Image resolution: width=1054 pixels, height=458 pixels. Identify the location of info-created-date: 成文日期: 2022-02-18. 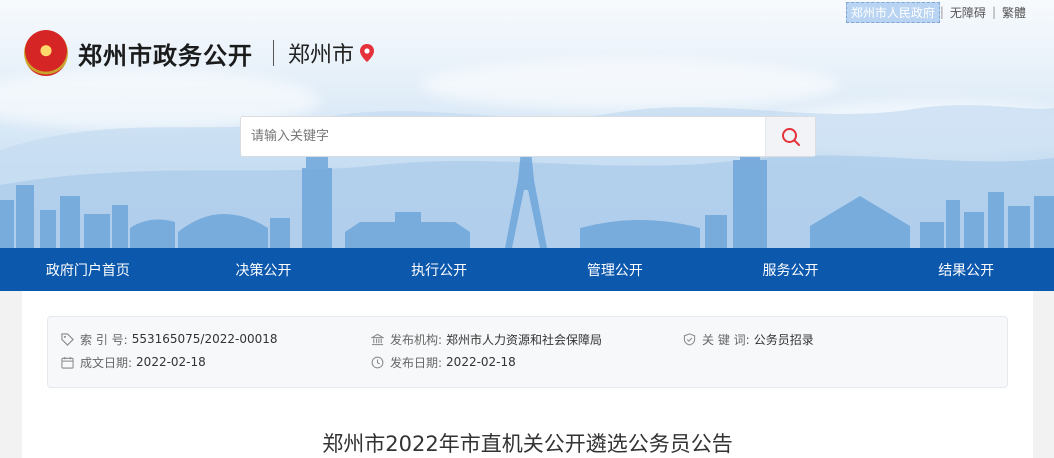
(133, 362).